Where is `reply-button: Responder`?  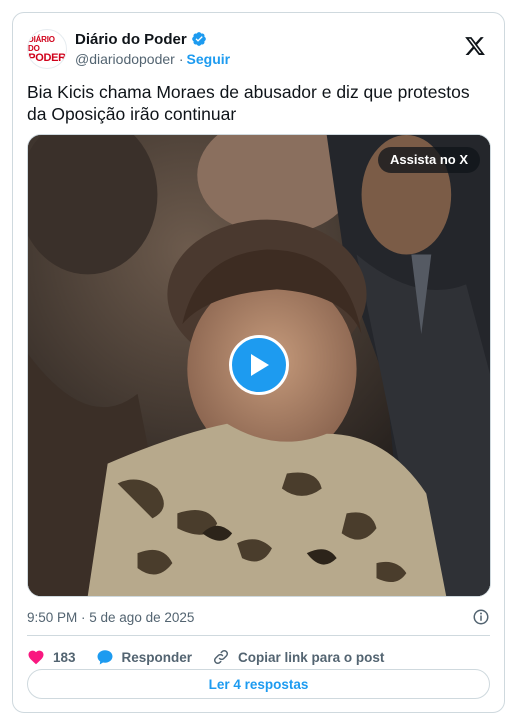
reply-button: Responder is located at coordinates (144, 657).